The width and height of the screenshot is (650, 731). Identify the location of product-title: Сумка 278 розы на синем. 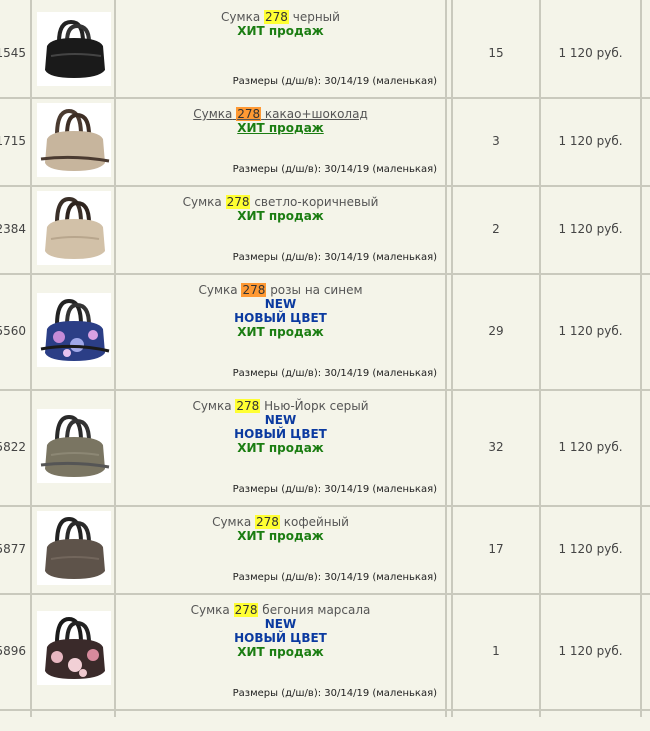
(280, 290).